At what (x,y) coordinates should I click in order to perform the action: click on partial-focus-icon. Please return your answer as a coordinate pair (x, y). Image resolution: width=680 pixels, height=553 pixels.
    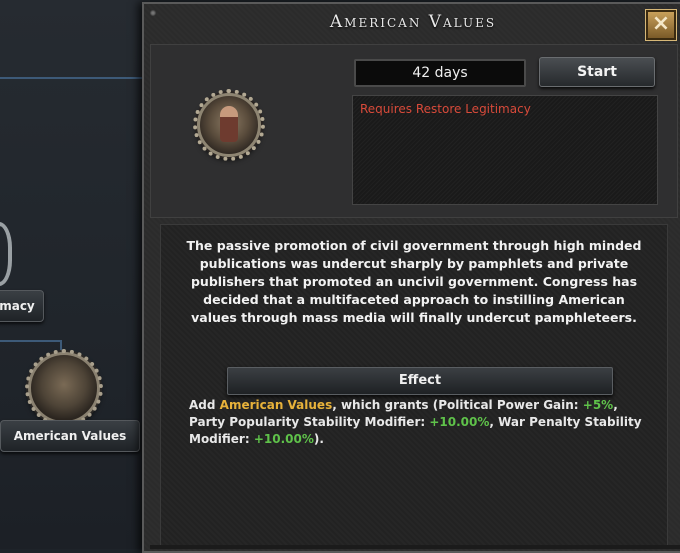
    Looking at the image, I should click on (6, 254).